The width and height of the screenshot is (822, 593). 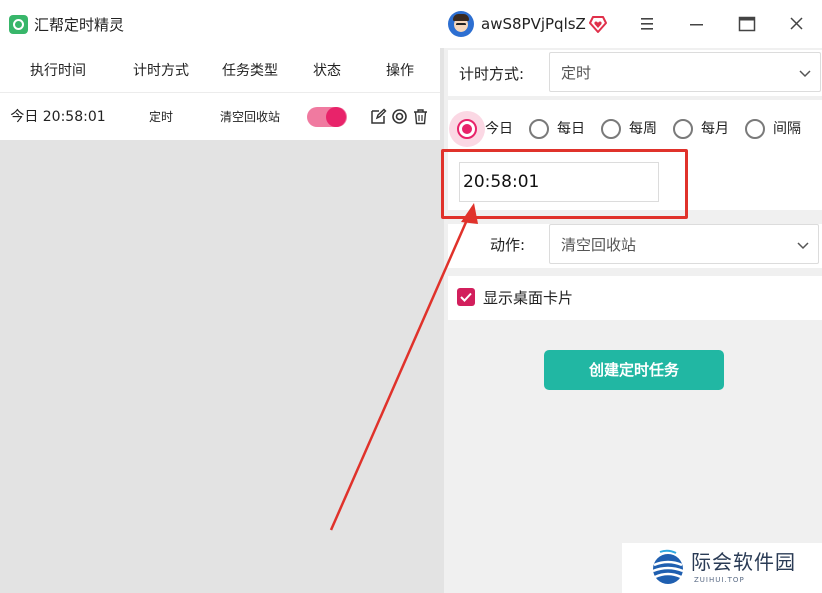 What do you see at coordinates (499, 129) in the screenshot?
I see `radio-today-label: 今日` at bounding box center [499, 129].